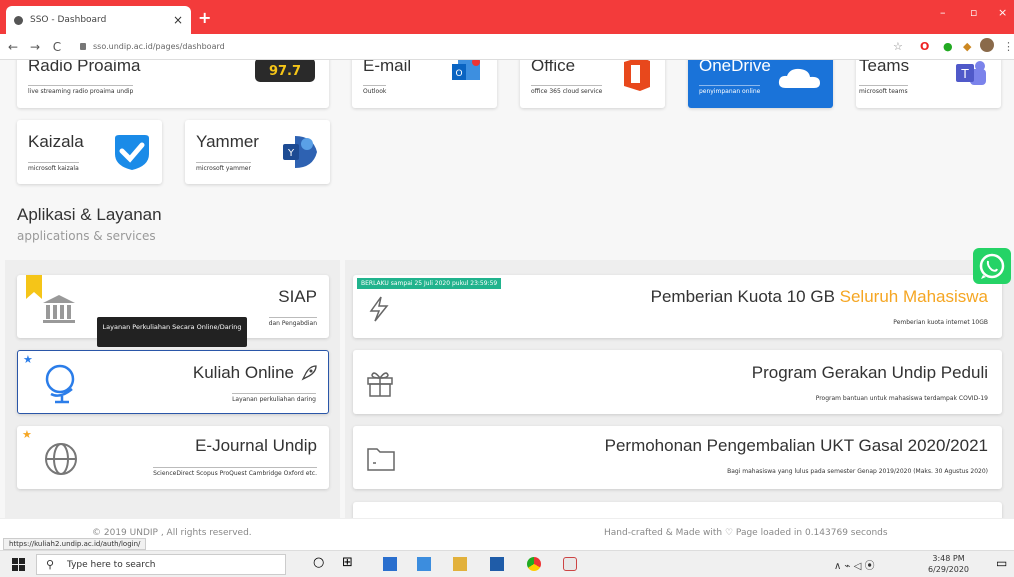 The width and height of the screenshot is (1014, 577). I want to click on chrome-app-icon, so click(534, 564).